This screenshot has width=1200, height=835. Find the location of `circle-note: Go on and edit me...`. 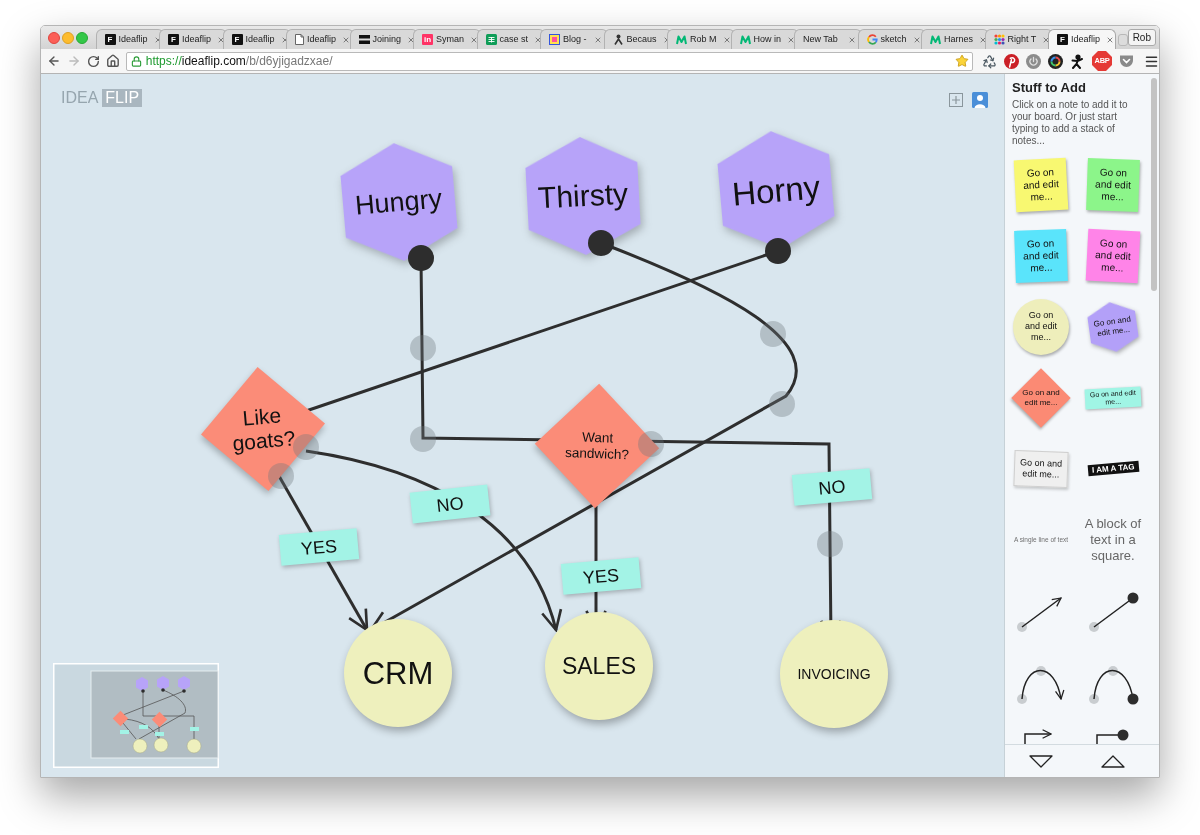

circle-note: Go on and edit me... is located at coordinates (1041, 326).